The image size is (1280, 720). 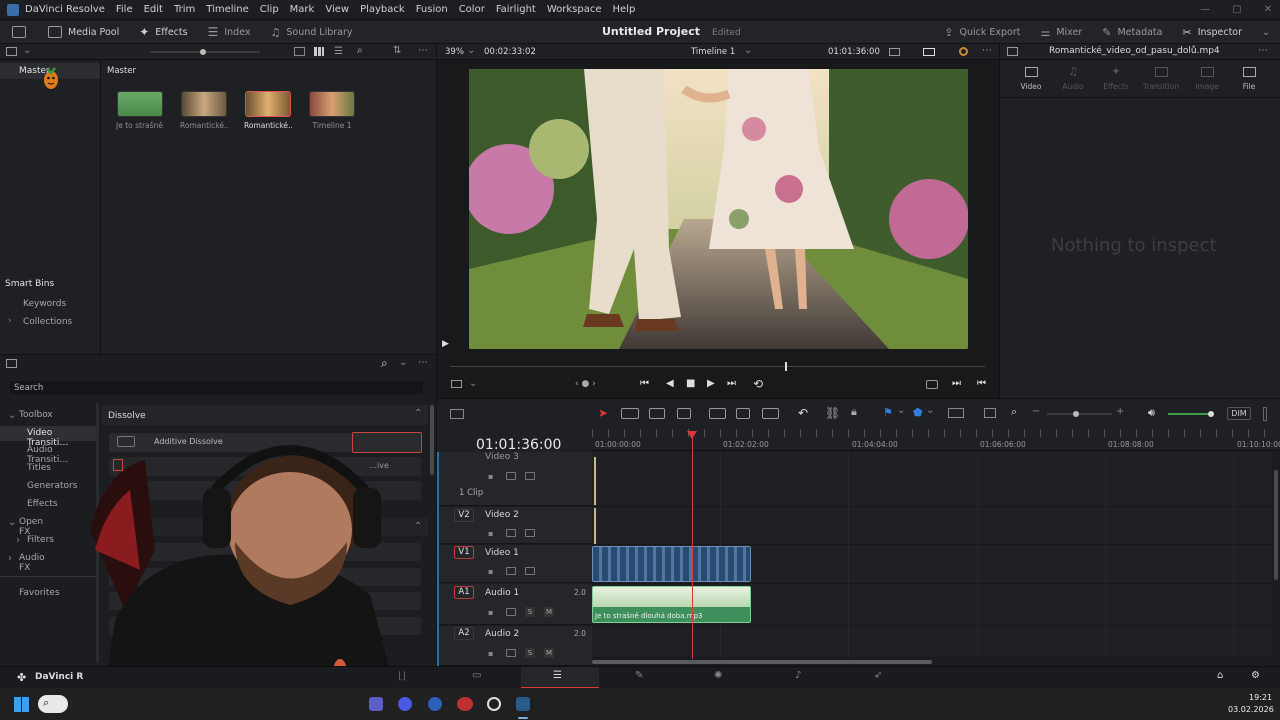 What do you see at coordinates (47, 322) in the screenshot?
I see `smart-bin-collections: Collections` at bounding box center [47, 322].